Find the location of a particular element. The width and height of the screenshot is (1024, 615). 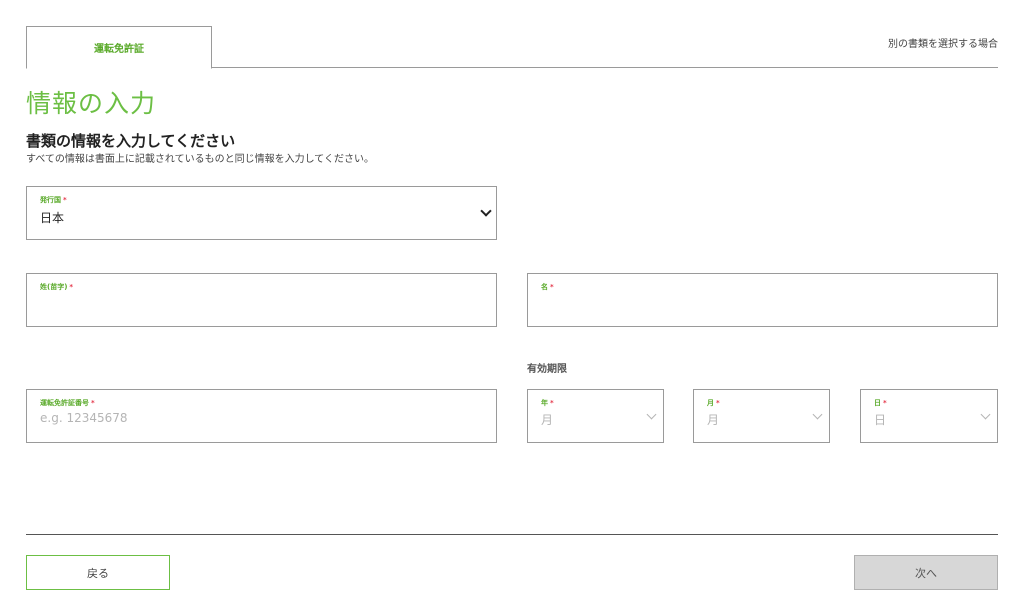

country-select: 発行国 * 日本 is located at coordinates (261, 213).